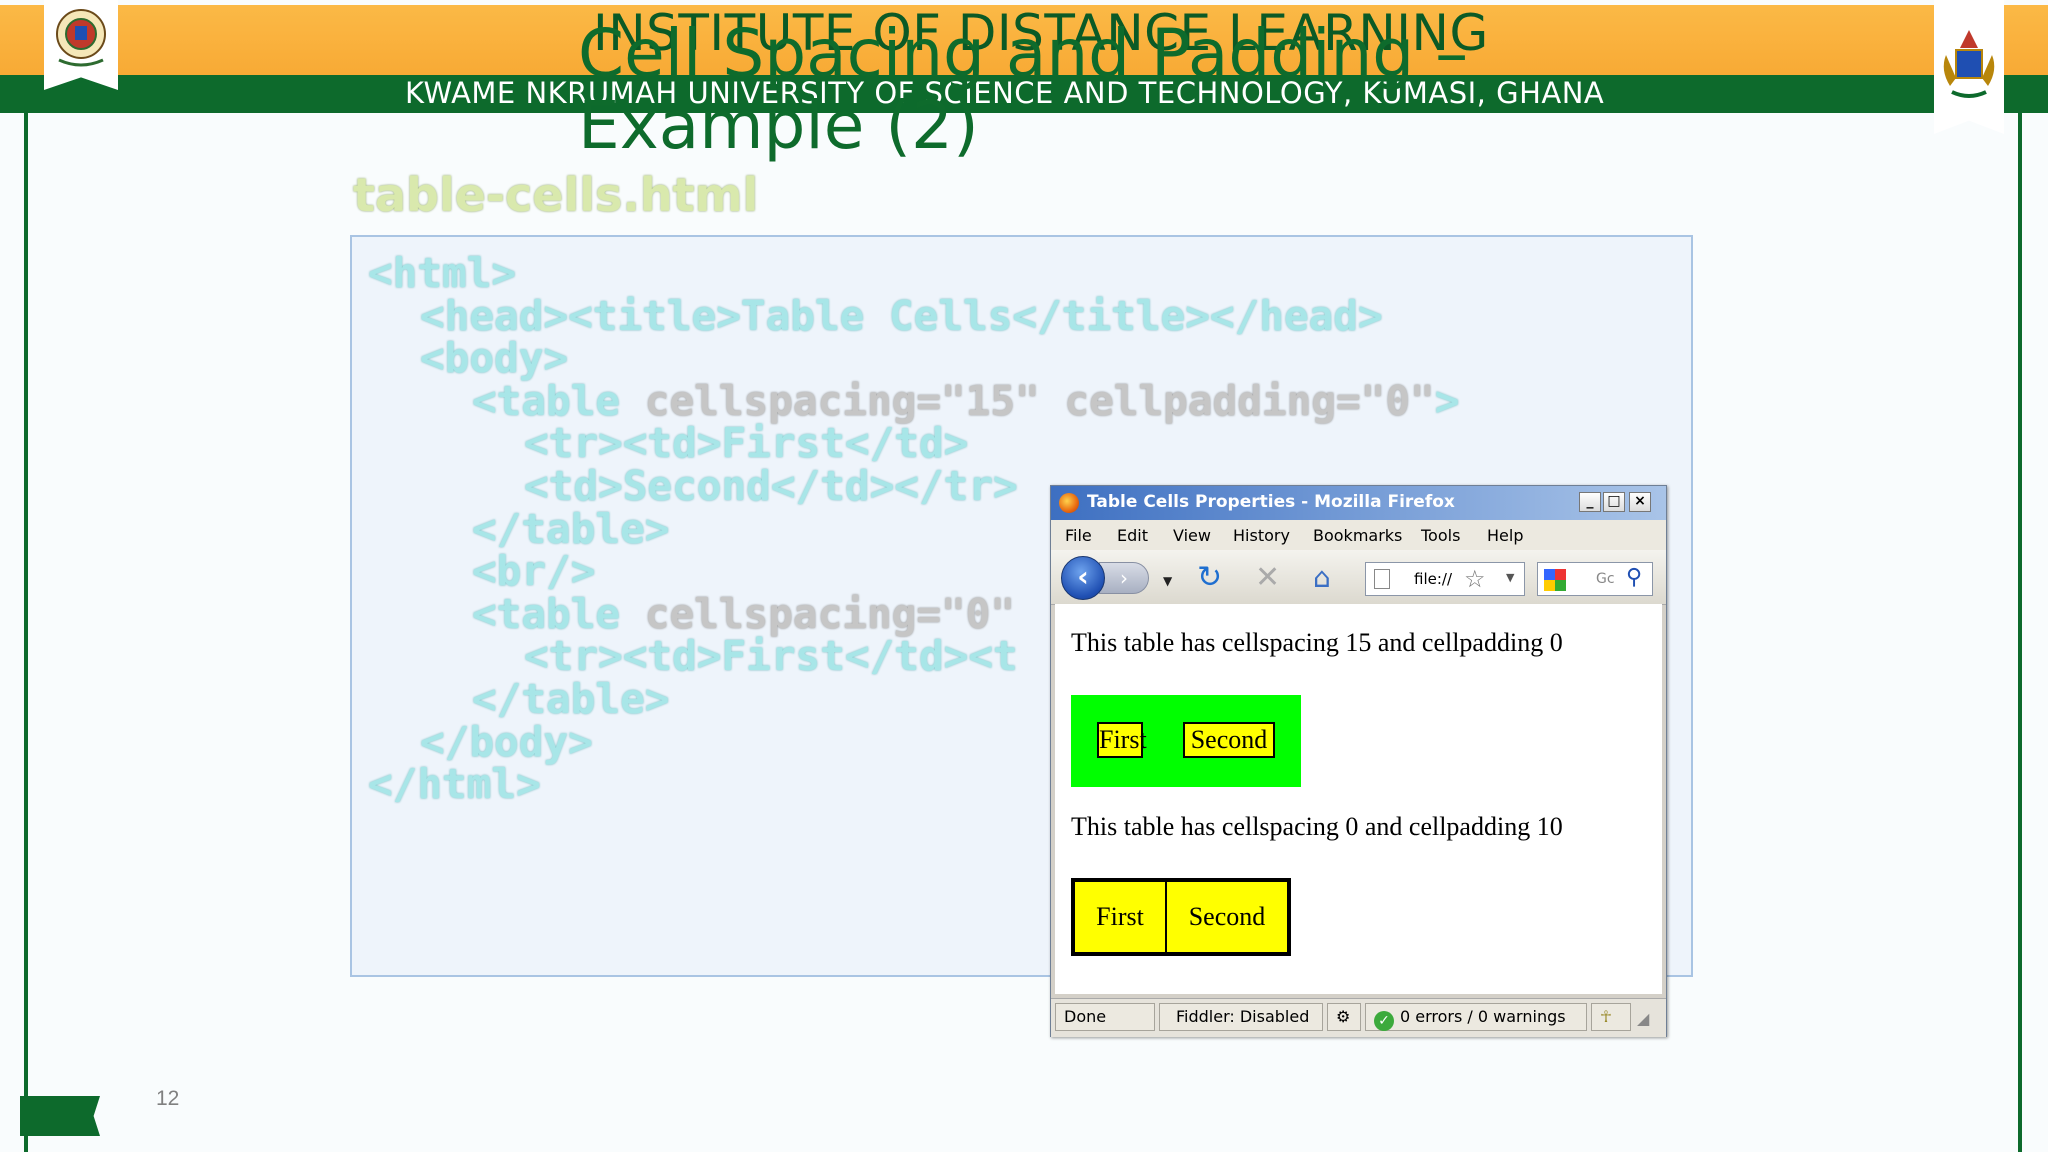 The width and height of the screenshot is (2048, 1152). What do you see at coordinates (60, 1116) in the screenshot?
I see `footer-flag` at bounding box center [60, 1116].